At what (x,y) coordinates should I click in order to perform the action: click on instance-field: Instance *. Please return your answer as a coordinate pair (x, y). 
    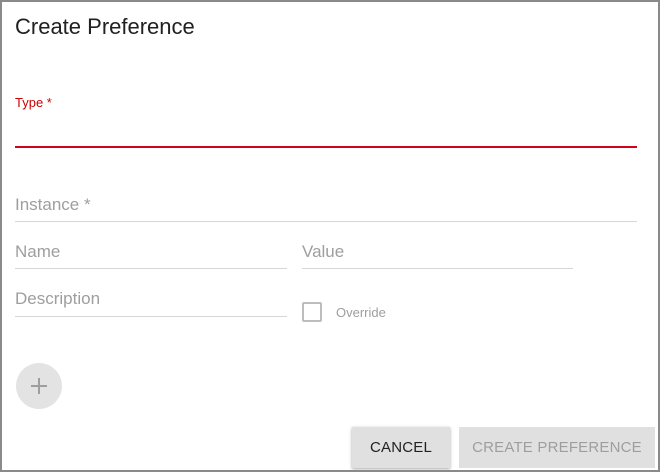
    Looking at the image, I should click on (326, 206).